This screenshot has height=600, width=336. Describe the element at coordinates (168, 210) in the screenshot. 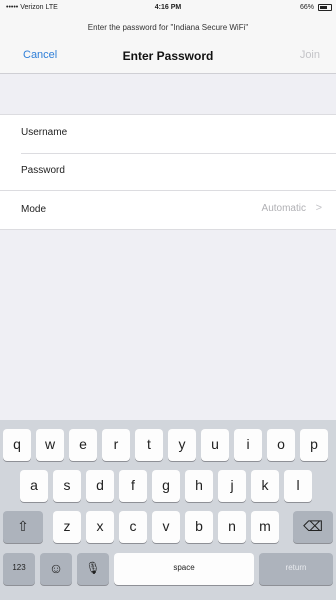

I see `mode-row: Mode Automatic >` at that location.